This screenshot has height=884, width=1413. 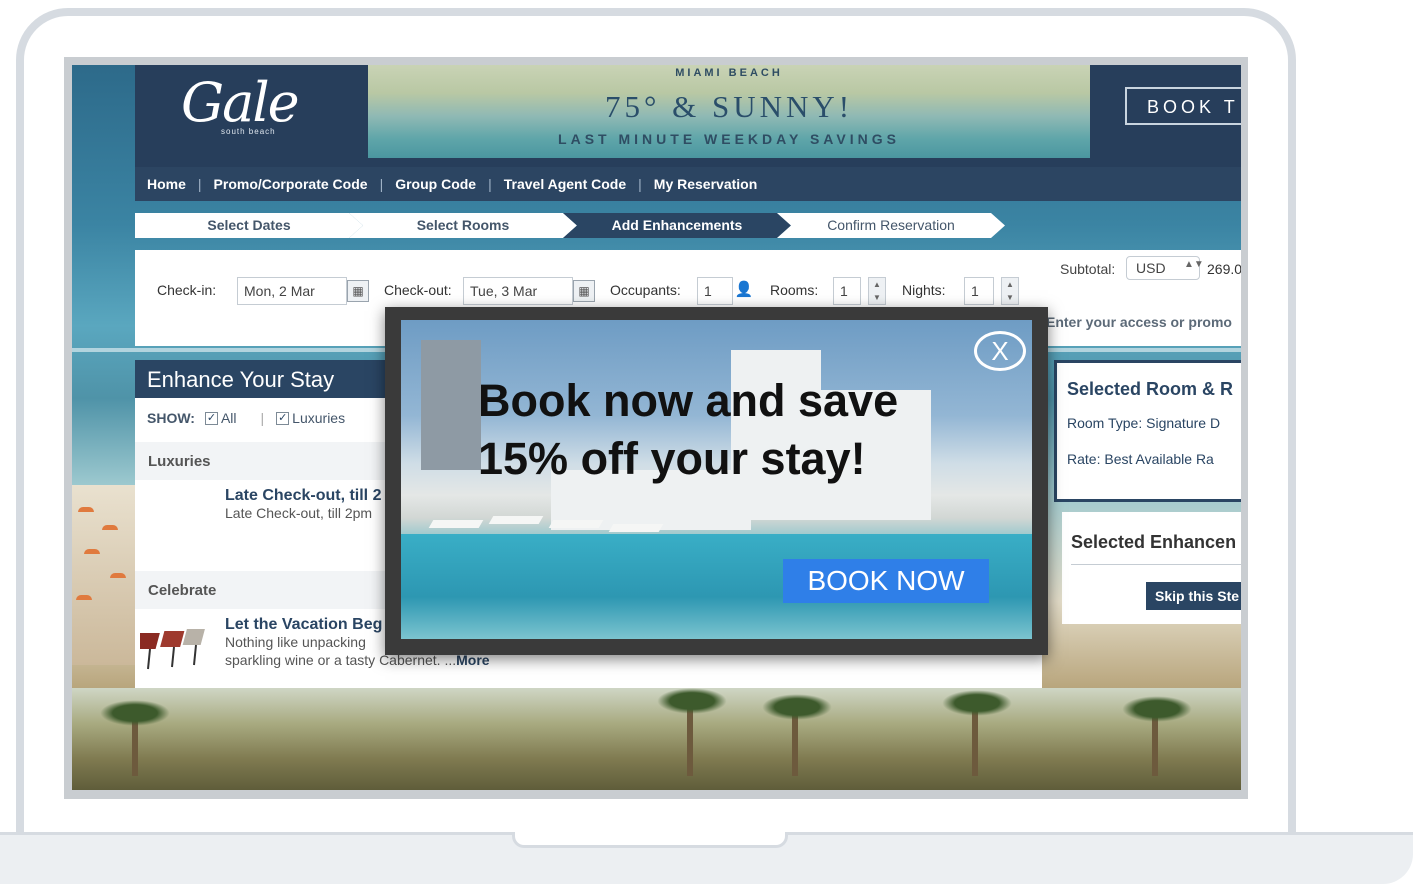 I want to click on nights-stepper: ▲ ▼, so click(x=1010, y=291).